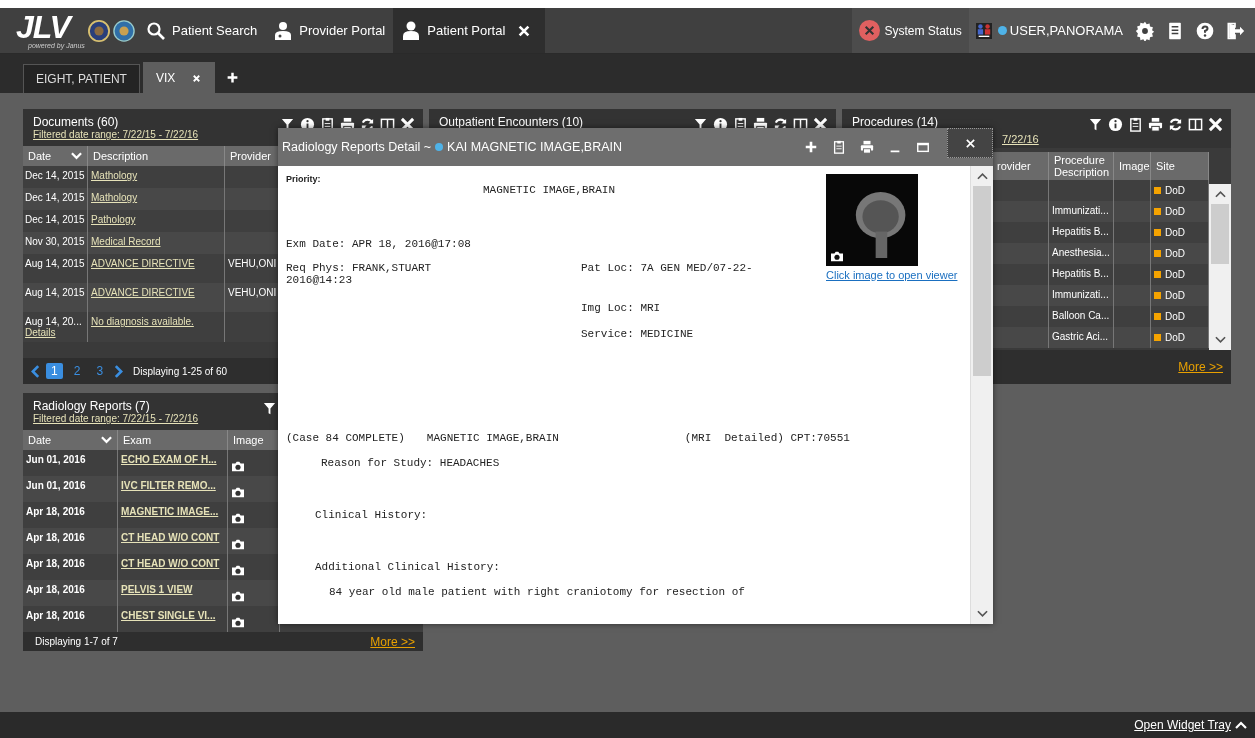 Image resolution: width=1255 pixels, height=738 pixels. What do you see at coordinates (1182, 725) in the screenshot?
I see `open-widget-tray-link: Open Widget Tray` at bounding box center [1182, 725].